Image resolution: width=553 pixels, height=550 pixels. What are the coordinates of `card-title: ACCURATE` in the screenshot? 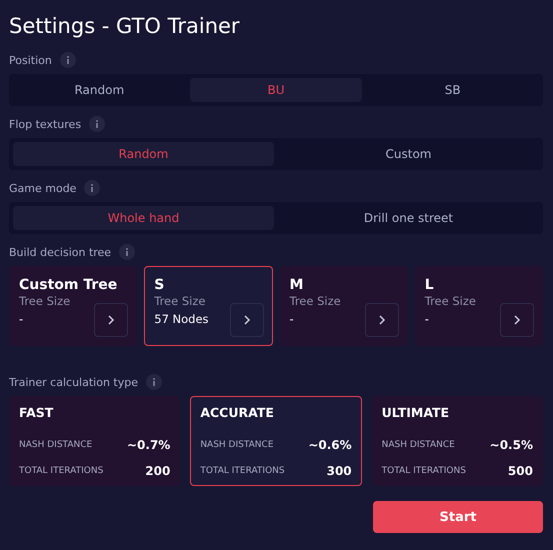 It's located at (237, 412).